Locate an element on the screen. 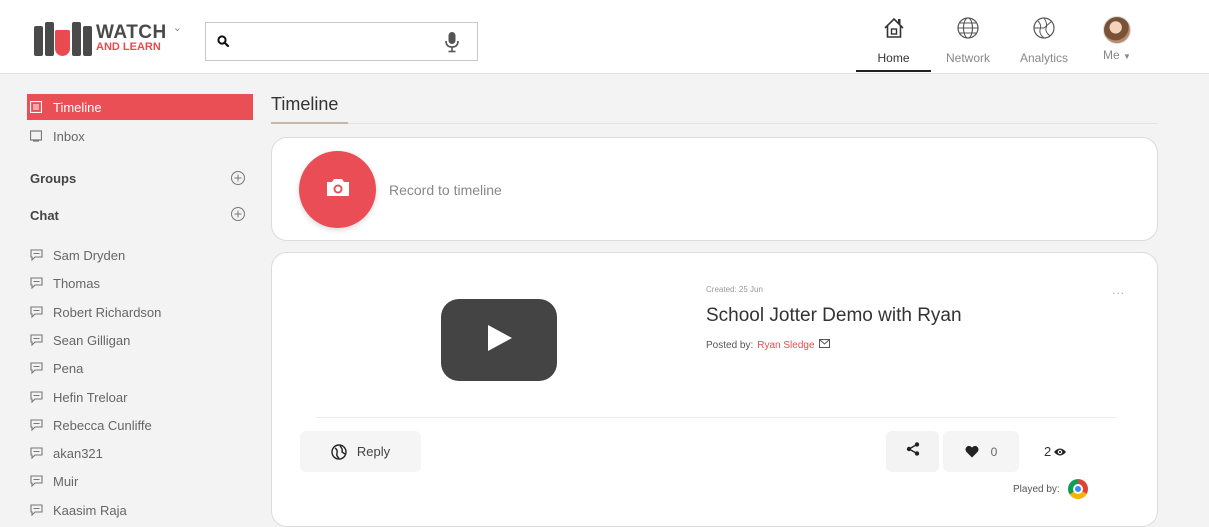 Image resolution: width=1209 pixels, height=527 pixels. sidebar-item-label: Inbox is located at coordinates (69, 136).